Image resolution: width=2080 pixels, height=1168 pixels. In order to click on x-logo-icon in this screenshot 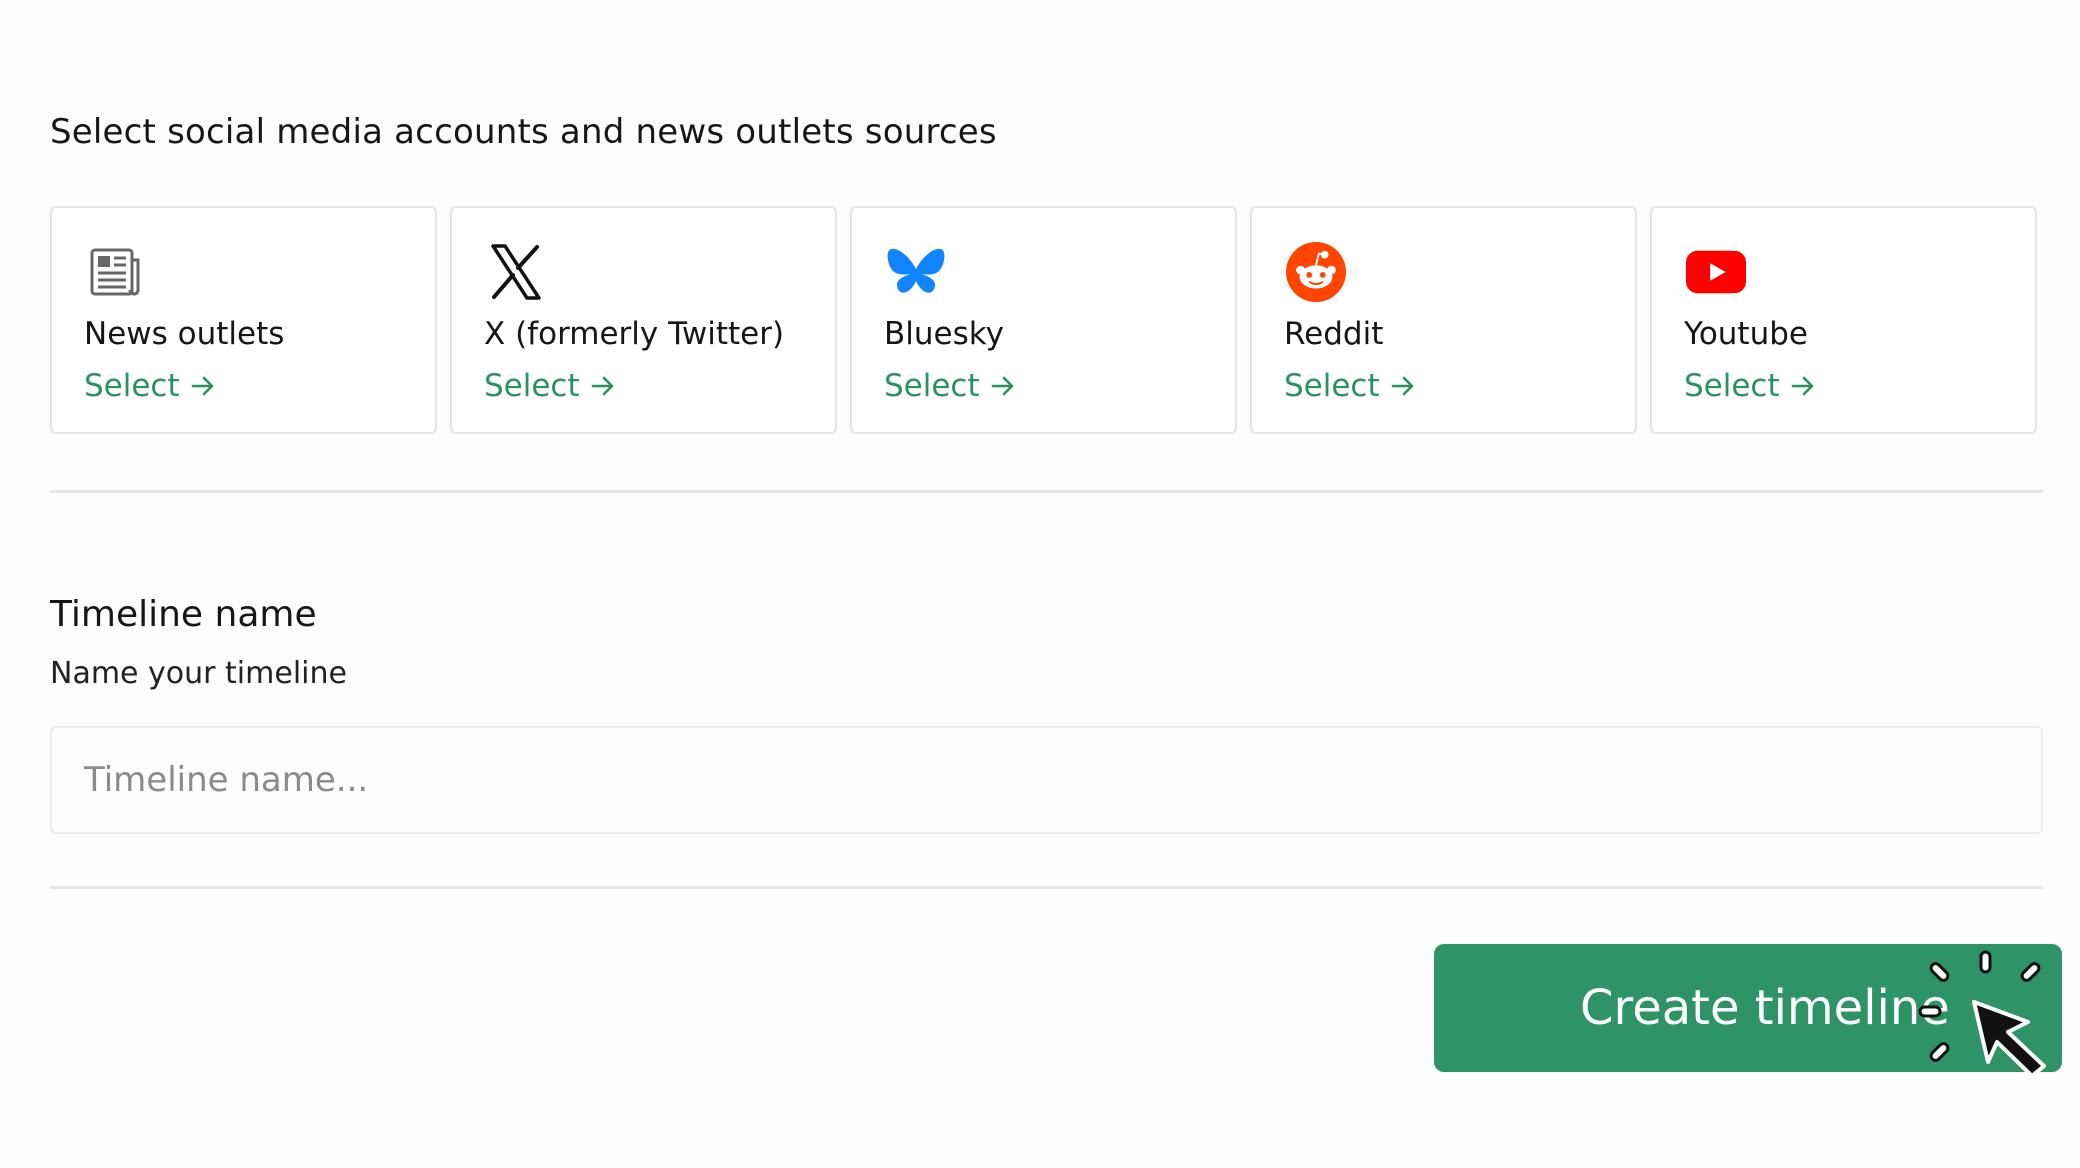, I will do `click(516, 272)`.